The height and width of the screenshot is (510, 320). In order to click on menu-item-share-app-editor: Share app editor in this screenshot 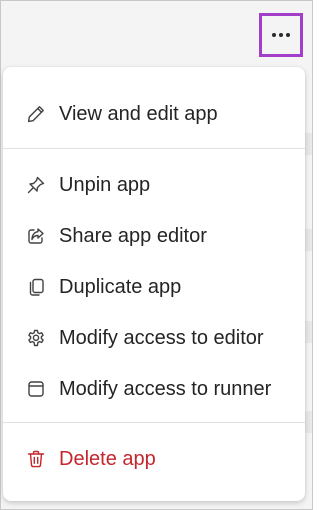, I will do `click(154, 236)`.